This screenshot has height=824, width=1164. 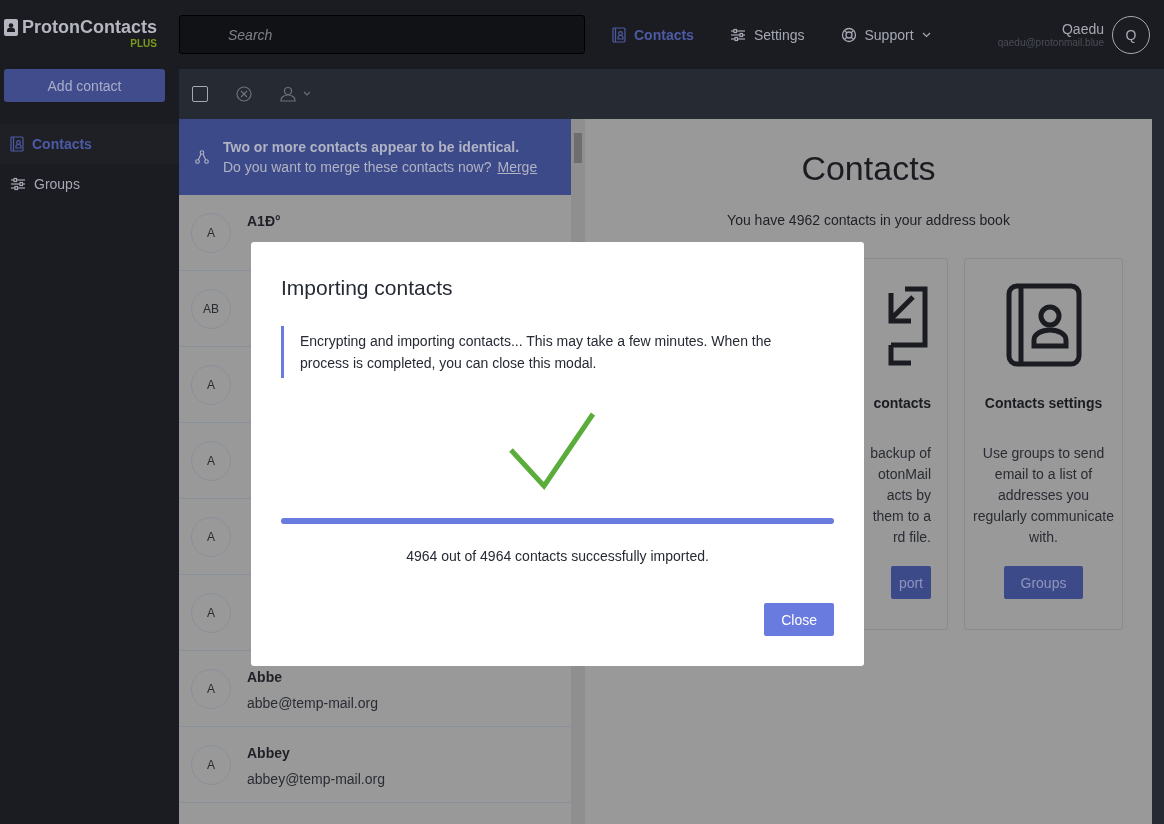 What do you see at coordinates (11, 27) in the screenshot?
I see `contact-card-icon` at bounding box center [11, 27].